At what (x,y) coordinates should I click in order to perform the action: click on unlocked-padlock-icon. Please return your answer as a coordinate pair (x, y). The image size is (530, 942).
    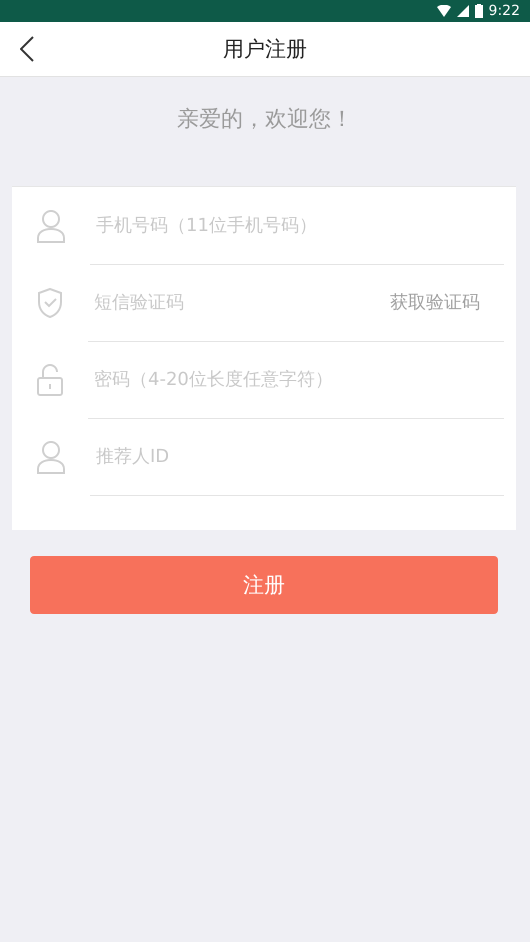
    Looking at the image, I should click on (50, 379).